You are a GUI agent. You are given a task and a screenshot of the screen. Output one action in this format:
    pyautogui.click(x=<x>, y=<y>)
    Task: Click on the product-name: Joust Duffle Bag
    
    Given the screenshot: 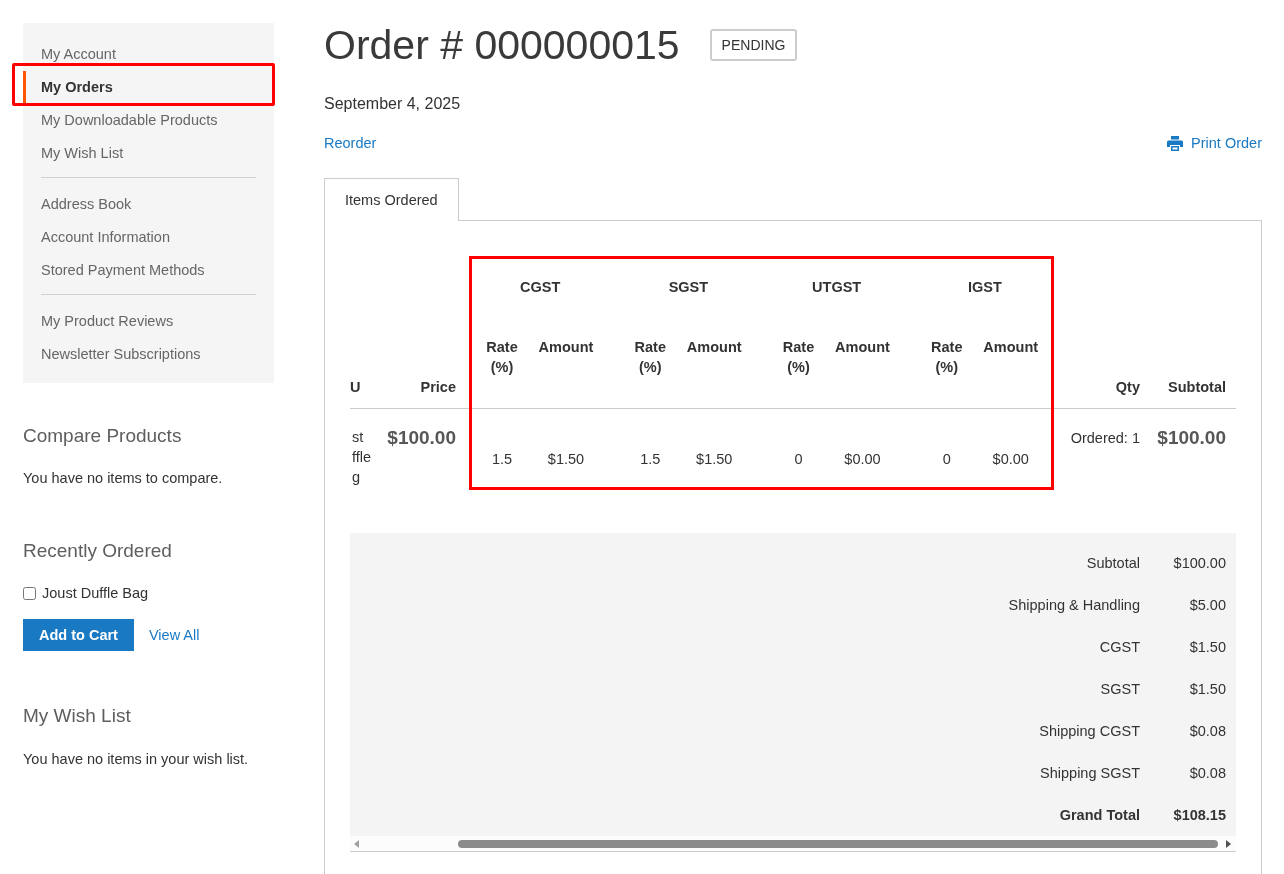 What is the action you would take?
    pyautogui.click(x=95, y=593)
    